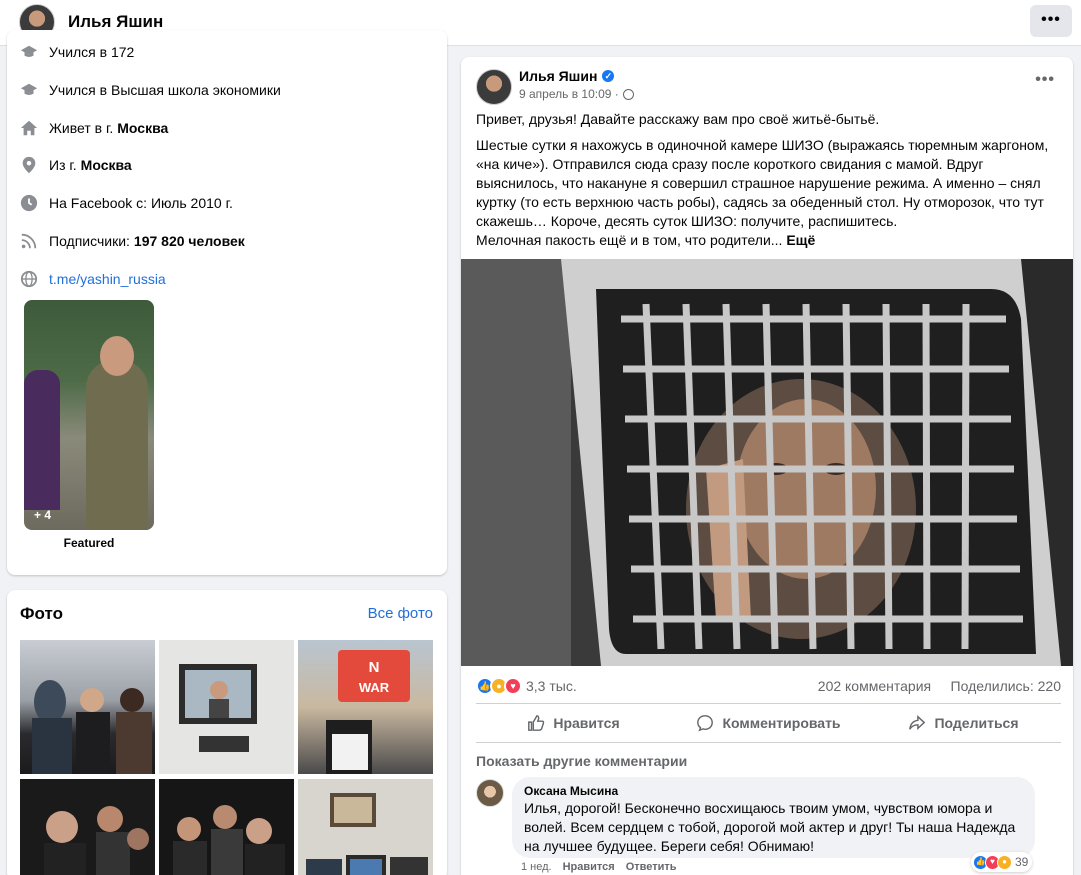 The image size is (1081, 875). What do you see at coordinates (573, 723) in the screenshot?
I see `like-button: Нравится` at bounding box center [573, 723].